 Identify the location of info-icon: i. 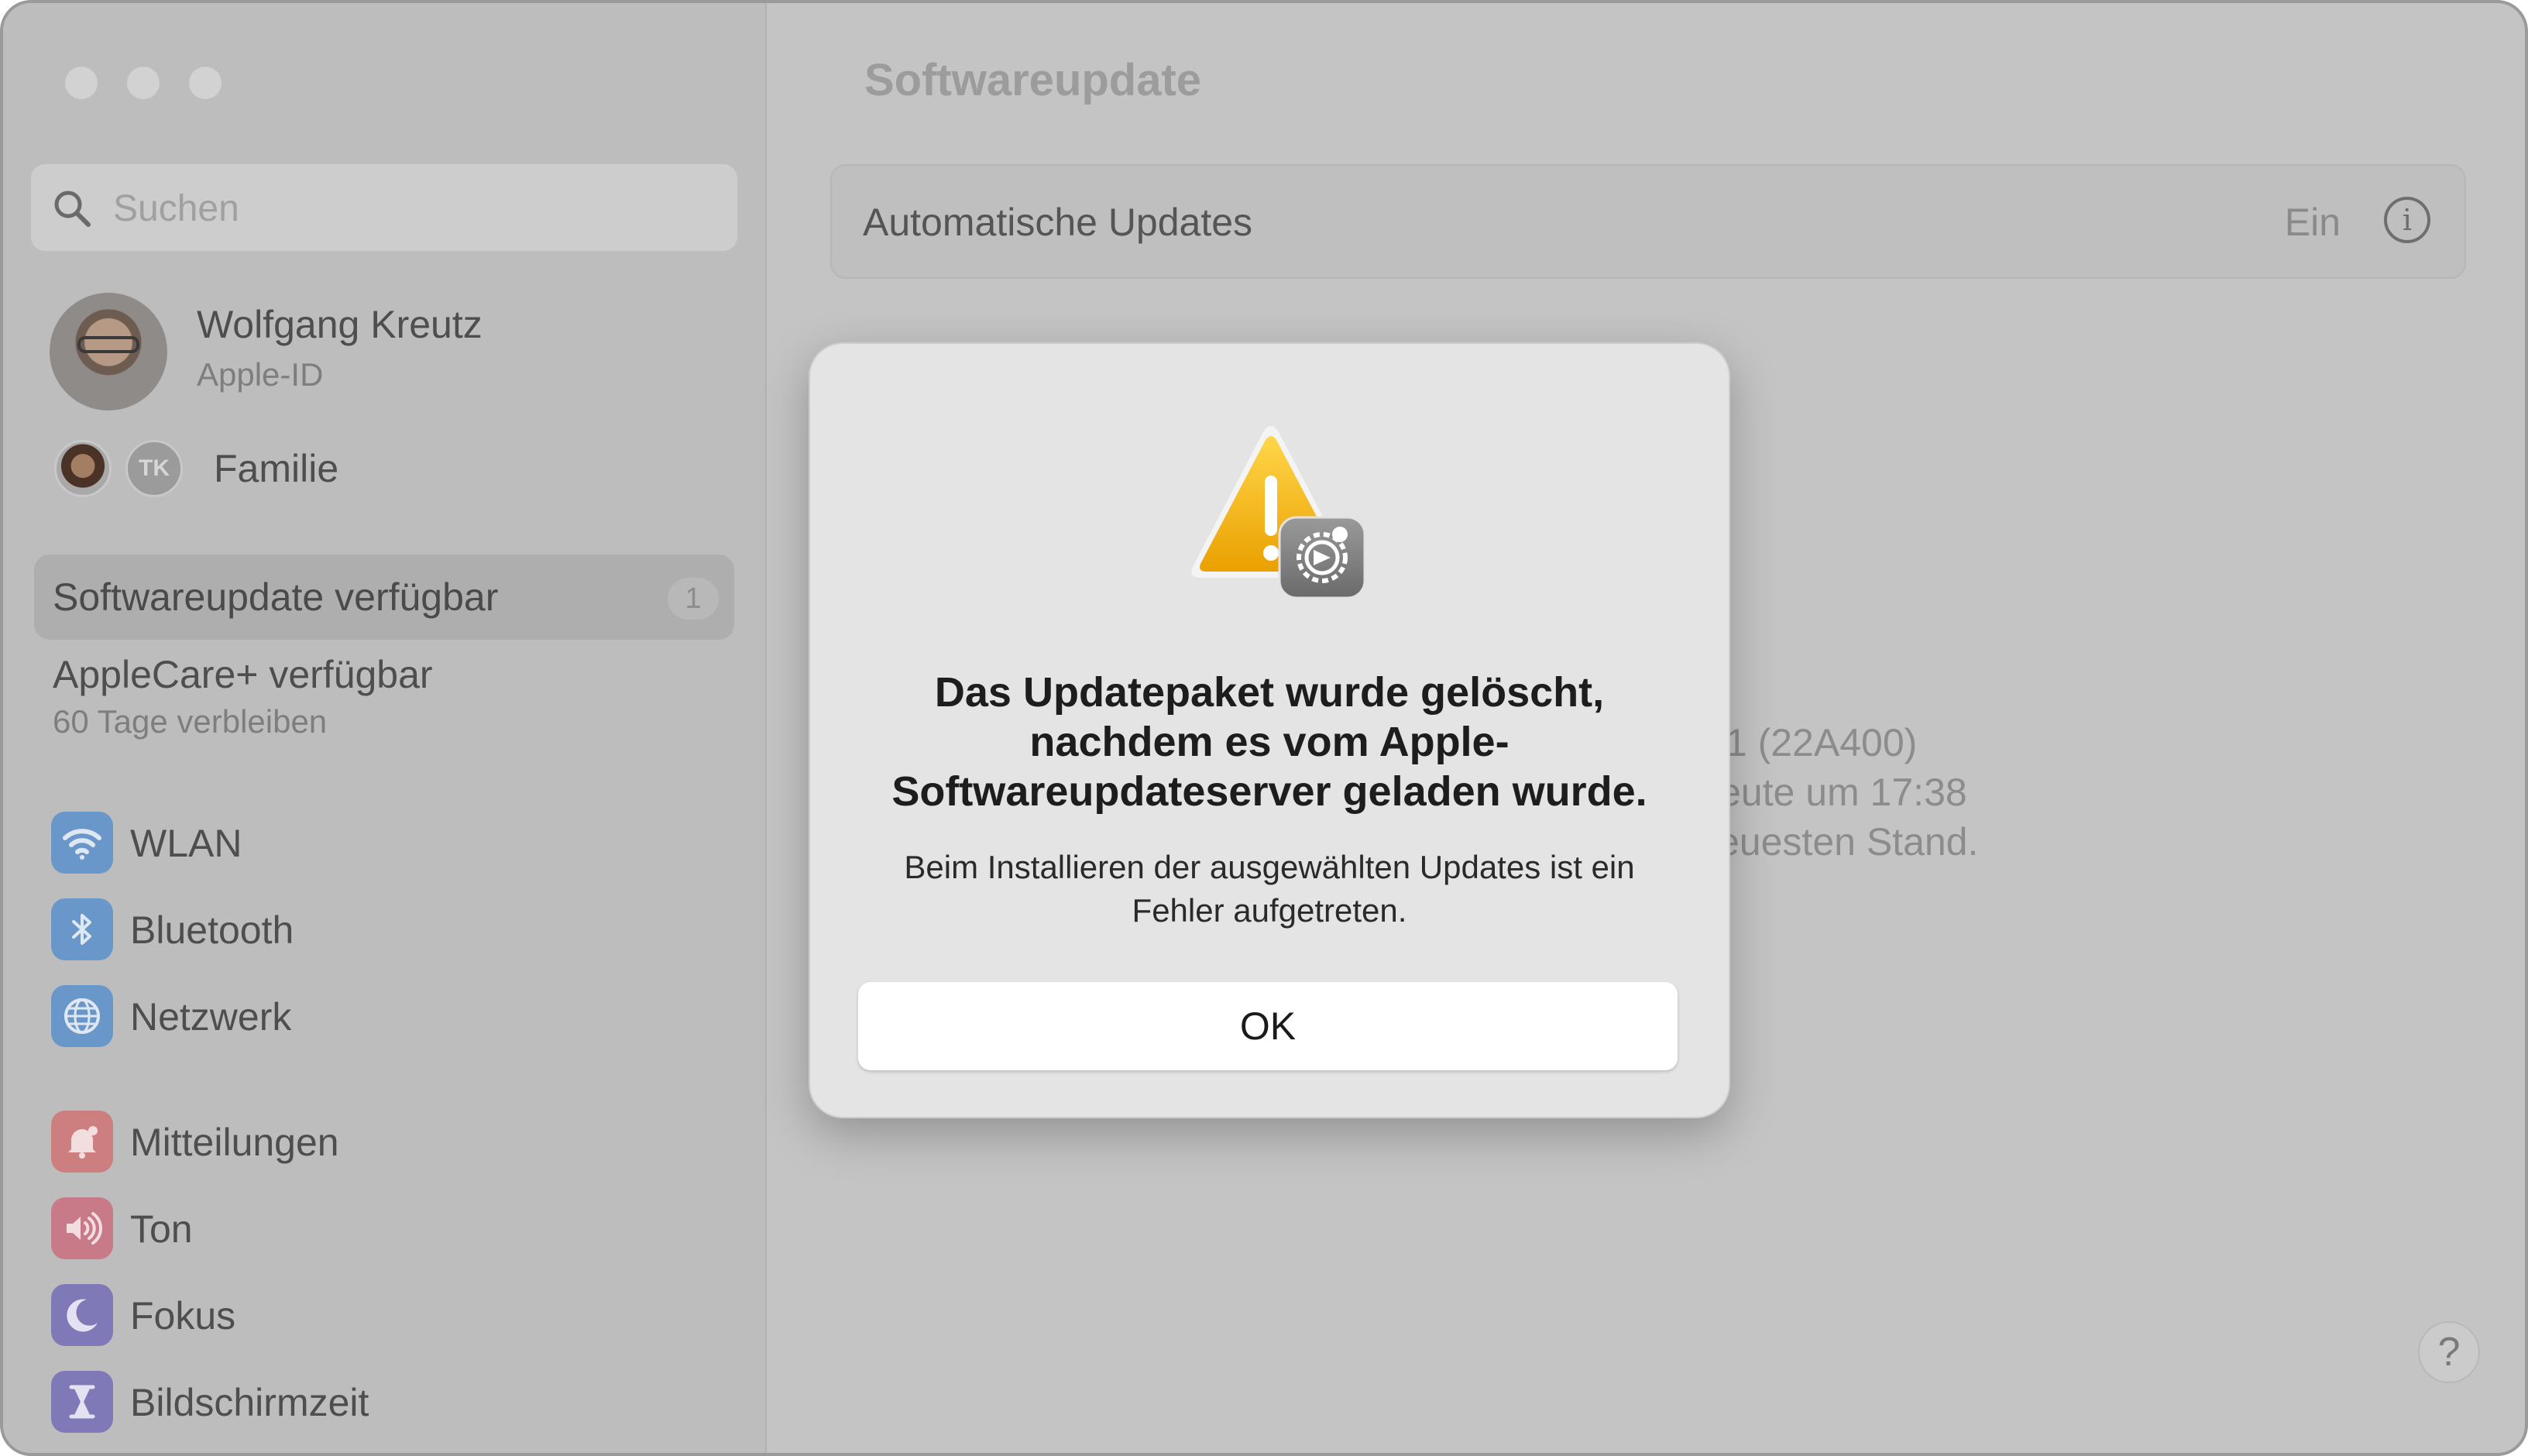
(2407, 220).